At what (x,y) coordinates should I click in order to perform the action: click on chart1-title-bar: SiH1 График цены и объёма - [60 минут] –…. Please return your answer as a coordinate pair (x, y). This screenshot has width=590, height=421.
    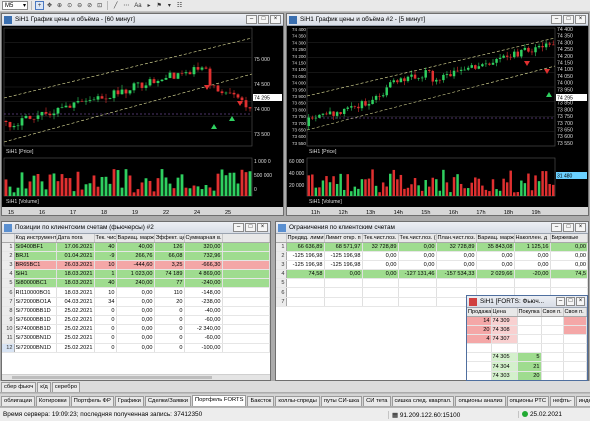
    Looking at the image, I should click on (142, 20).